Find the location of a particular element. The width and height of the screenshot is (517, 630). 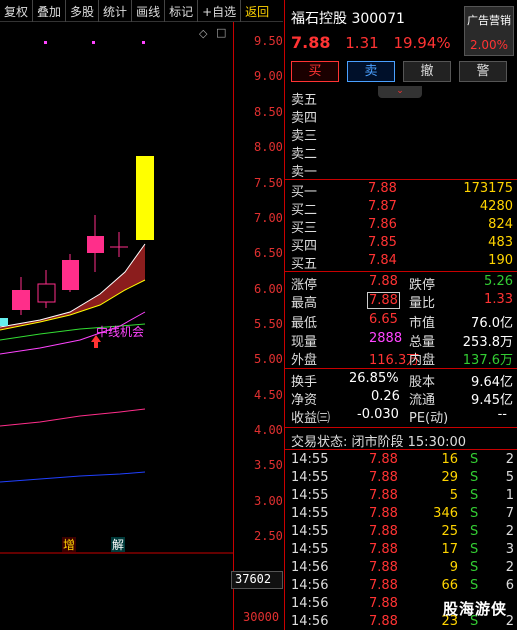

toolbar-multi-stock-button: 多股 is located at coordinates (83, 11).